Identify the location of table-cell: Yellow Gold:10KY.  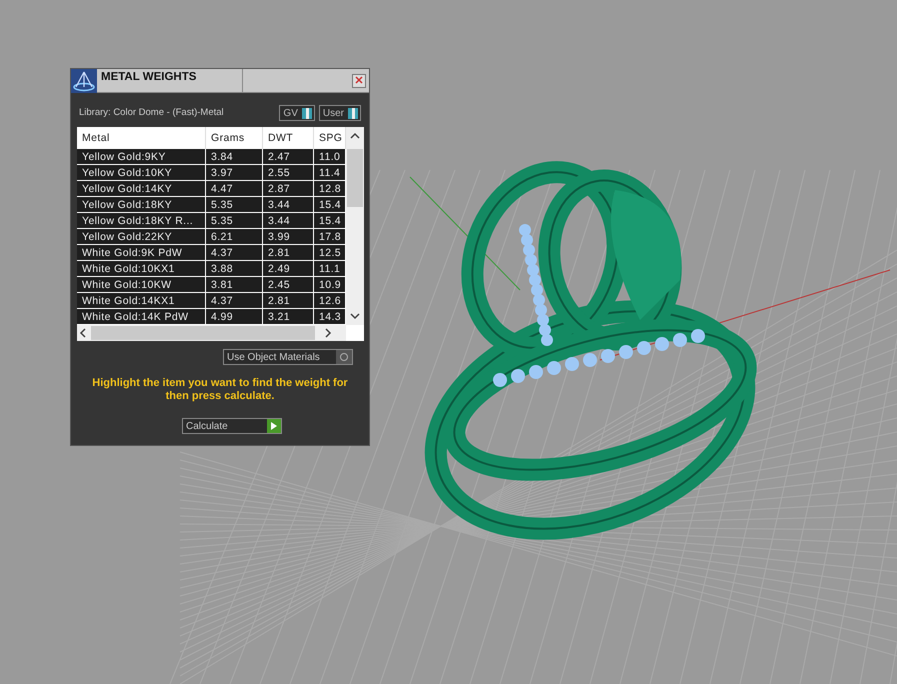
(141, 173).